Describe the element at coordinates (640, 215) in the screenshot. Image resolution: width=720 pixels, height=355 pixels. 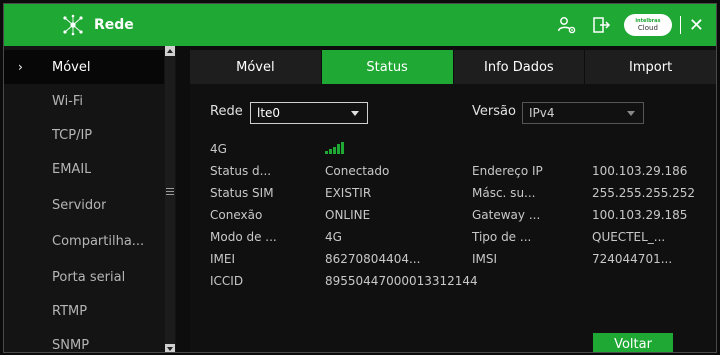
I see `info-value: 100.103.29.185` at that location.